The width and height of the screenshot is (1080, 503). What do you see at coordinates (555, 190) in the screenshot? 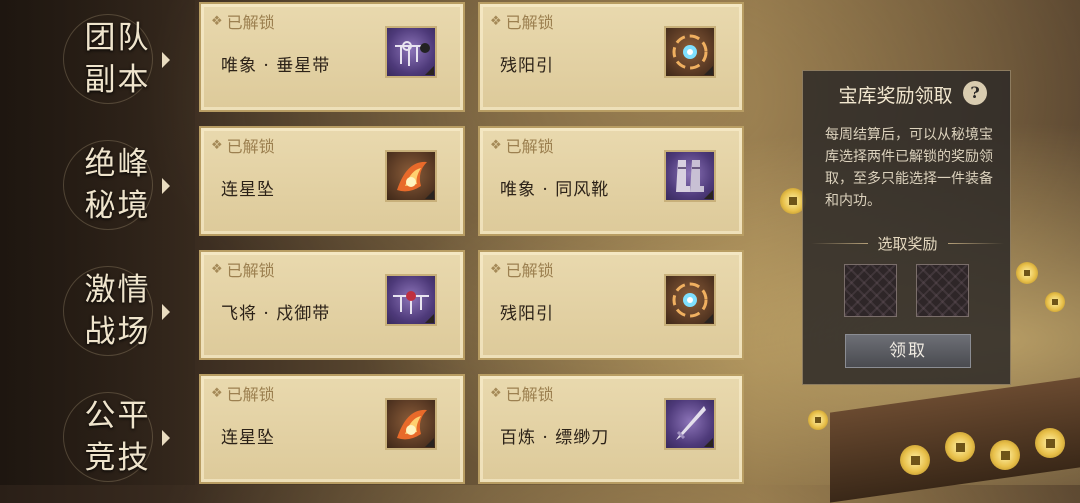
I see `item-name: 唯象 · 同风靴` at bounding box center [555, 190].